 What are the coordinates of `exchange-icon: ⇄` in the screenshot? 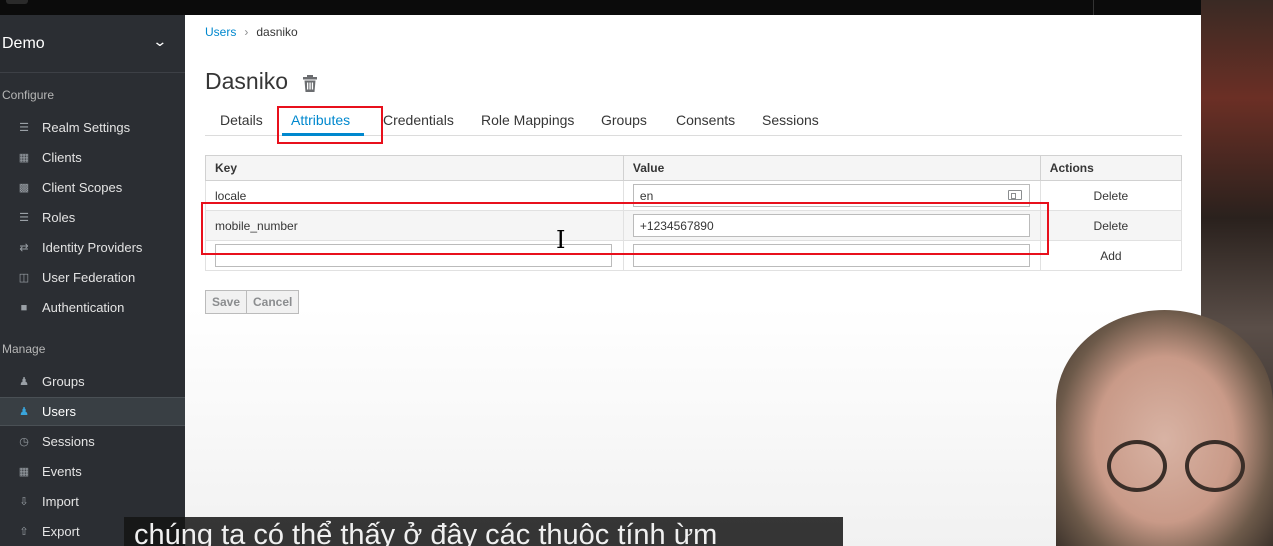 It's located at (24, 248).